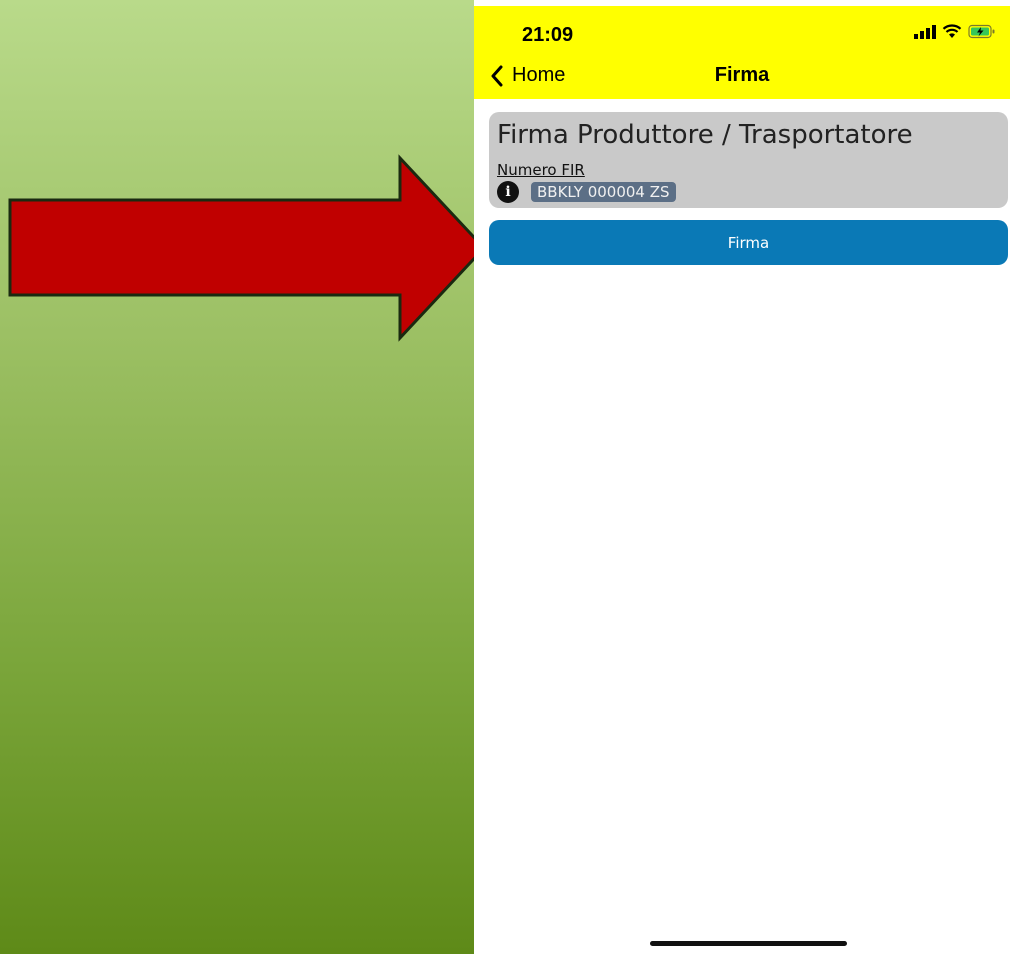 The image size is (1010, 954). Describe the element at coordinates (603, 192) in the screenshot. I see `fir-number-badge: BBKLY 000004 ZS` at that location.